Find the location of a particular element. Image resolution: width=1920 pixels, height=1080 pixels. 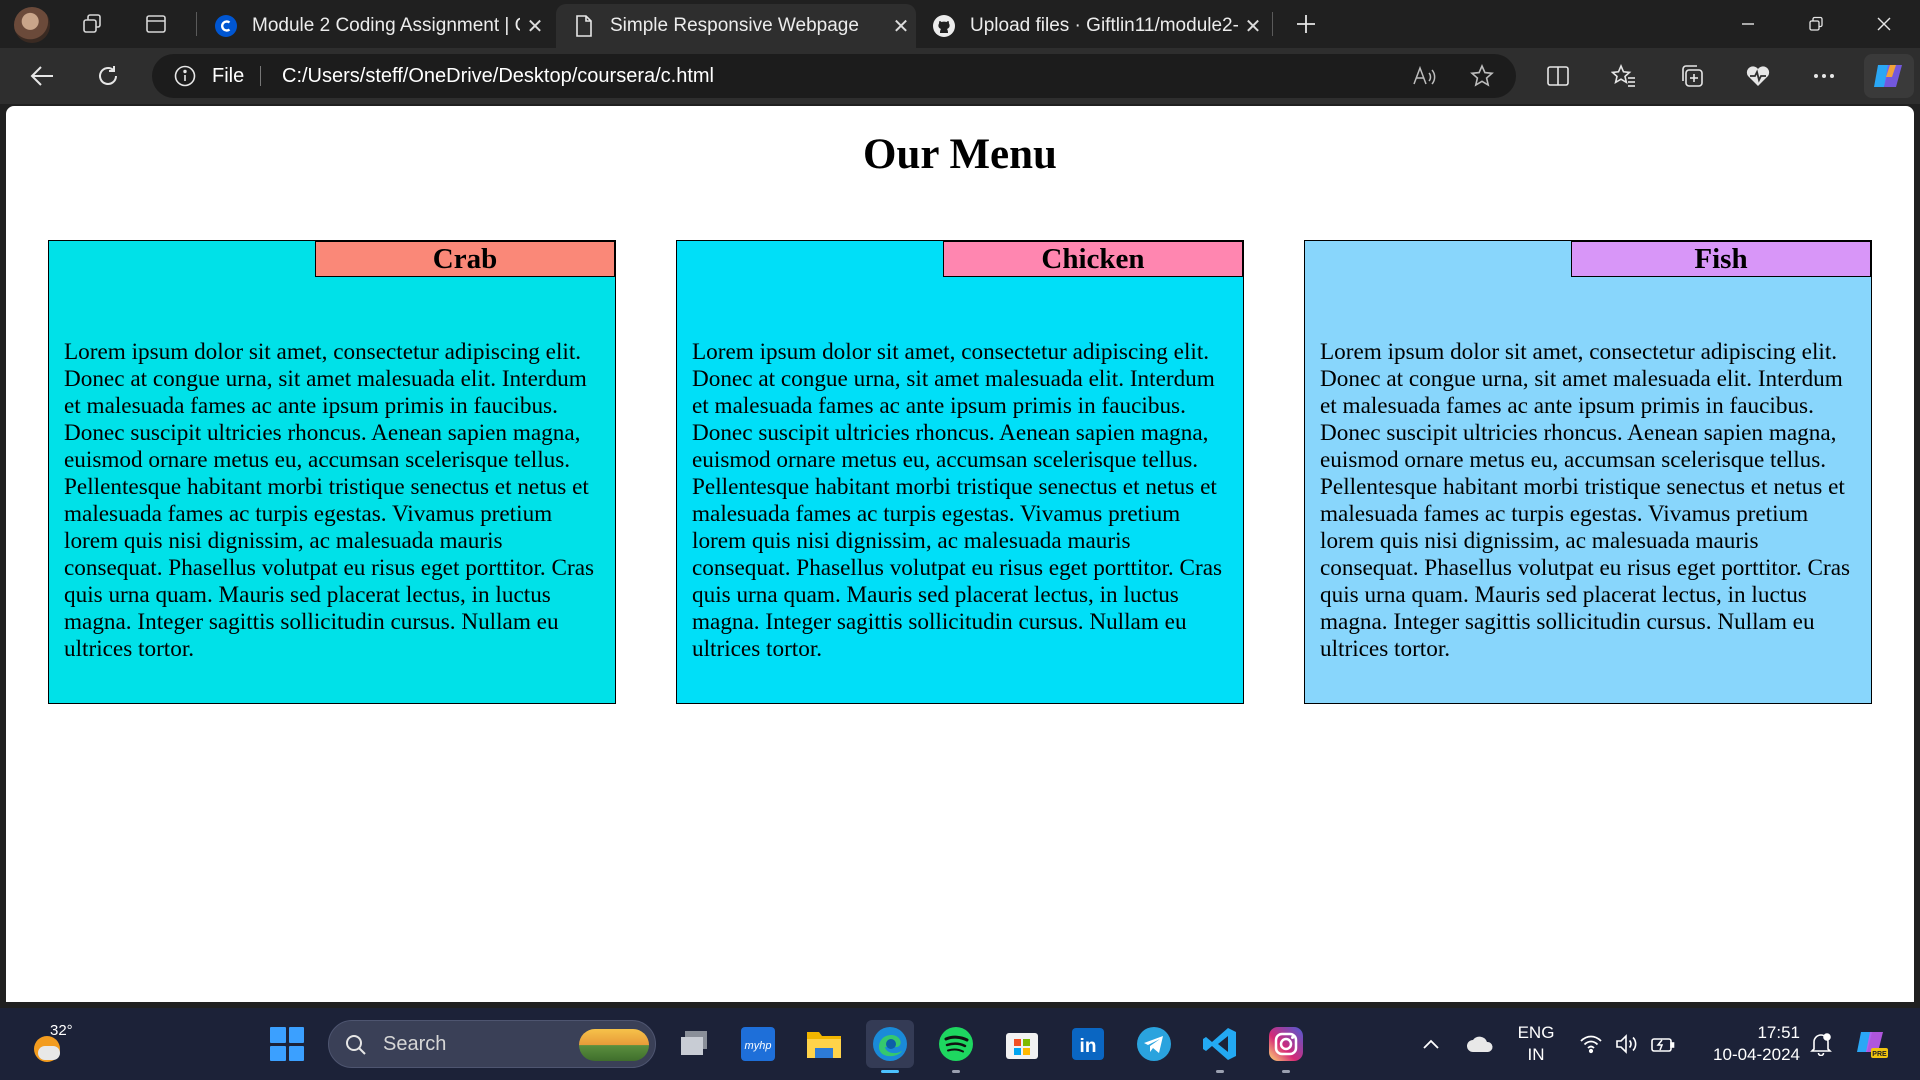

system-clock: 17:51 10-04-2024 is located at coordinates (1748, 1044).